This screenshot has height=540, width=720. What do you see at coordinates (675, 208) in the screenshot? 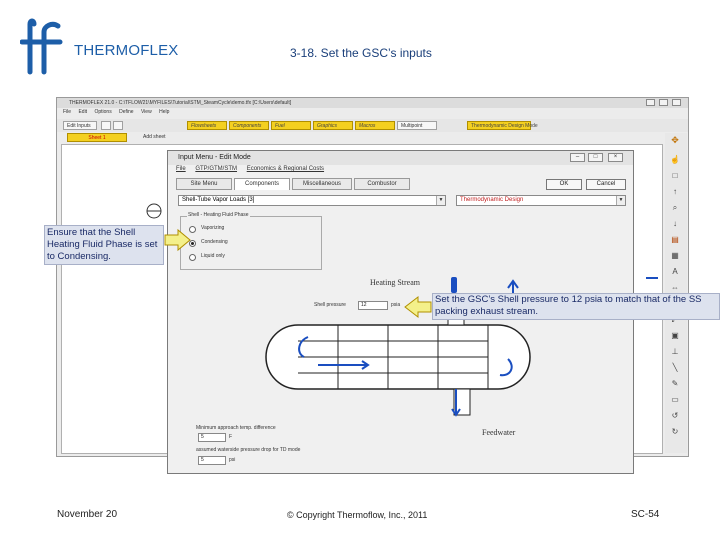
I see `zoom-icon: ⌕` at bounding box center [675, 208].